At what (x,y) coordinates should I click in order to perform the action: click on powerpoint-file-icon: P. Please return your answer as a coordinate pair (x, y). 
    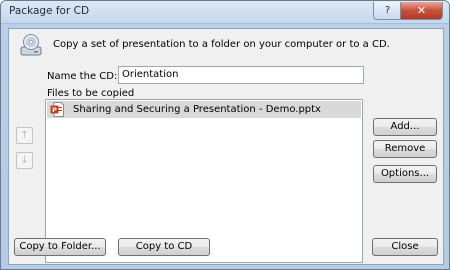
    Looking at the image, I should click on (57, 109).